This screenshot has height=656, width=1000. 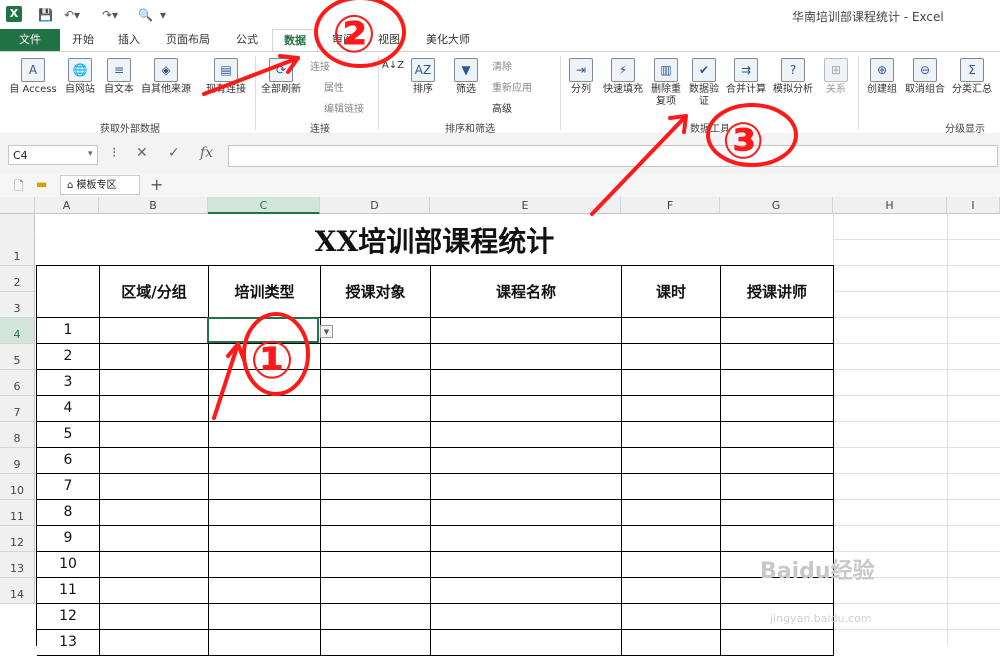 I want to click on row-number-cell: 8, so click(x=68, y=513).